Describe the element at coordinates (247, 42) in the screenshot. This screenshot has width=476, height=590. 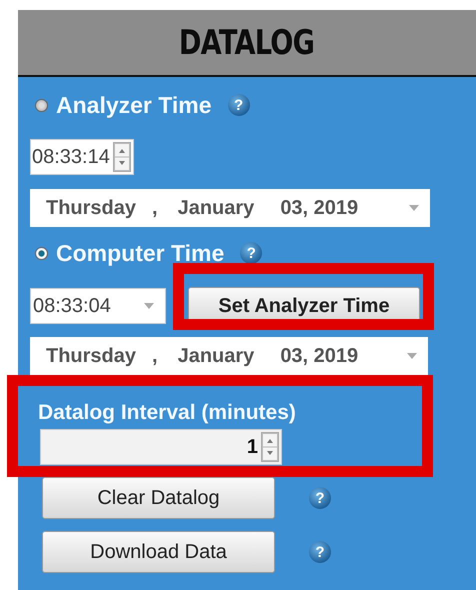
I see `panel-title: DATALOG` at that location.